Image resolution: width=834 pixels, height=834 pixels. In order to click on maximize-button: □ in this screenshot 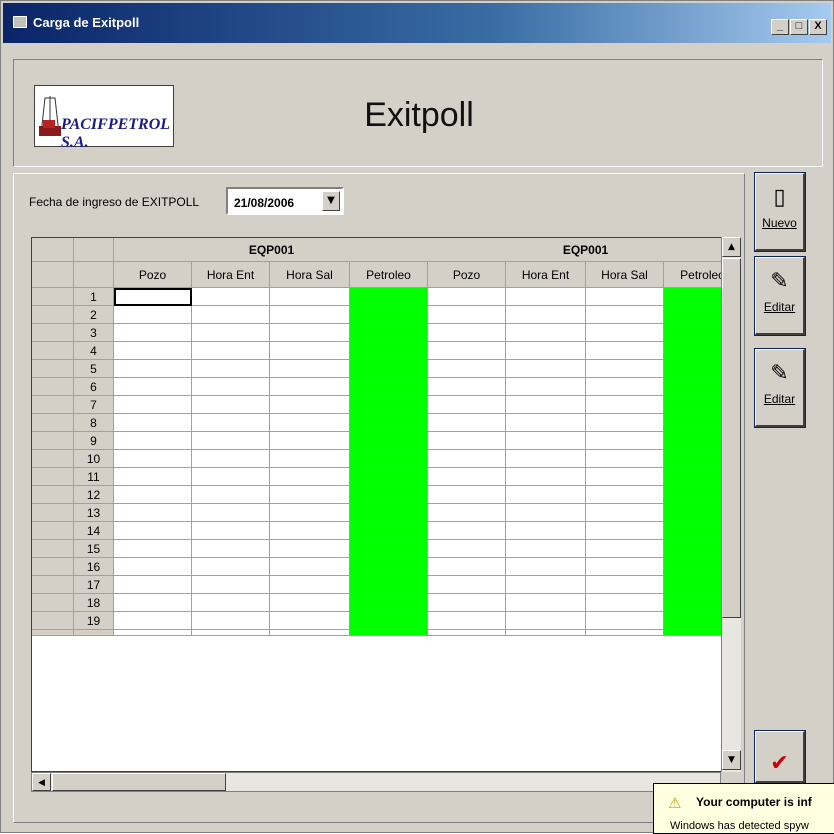, I will do `click(799, 27)`.